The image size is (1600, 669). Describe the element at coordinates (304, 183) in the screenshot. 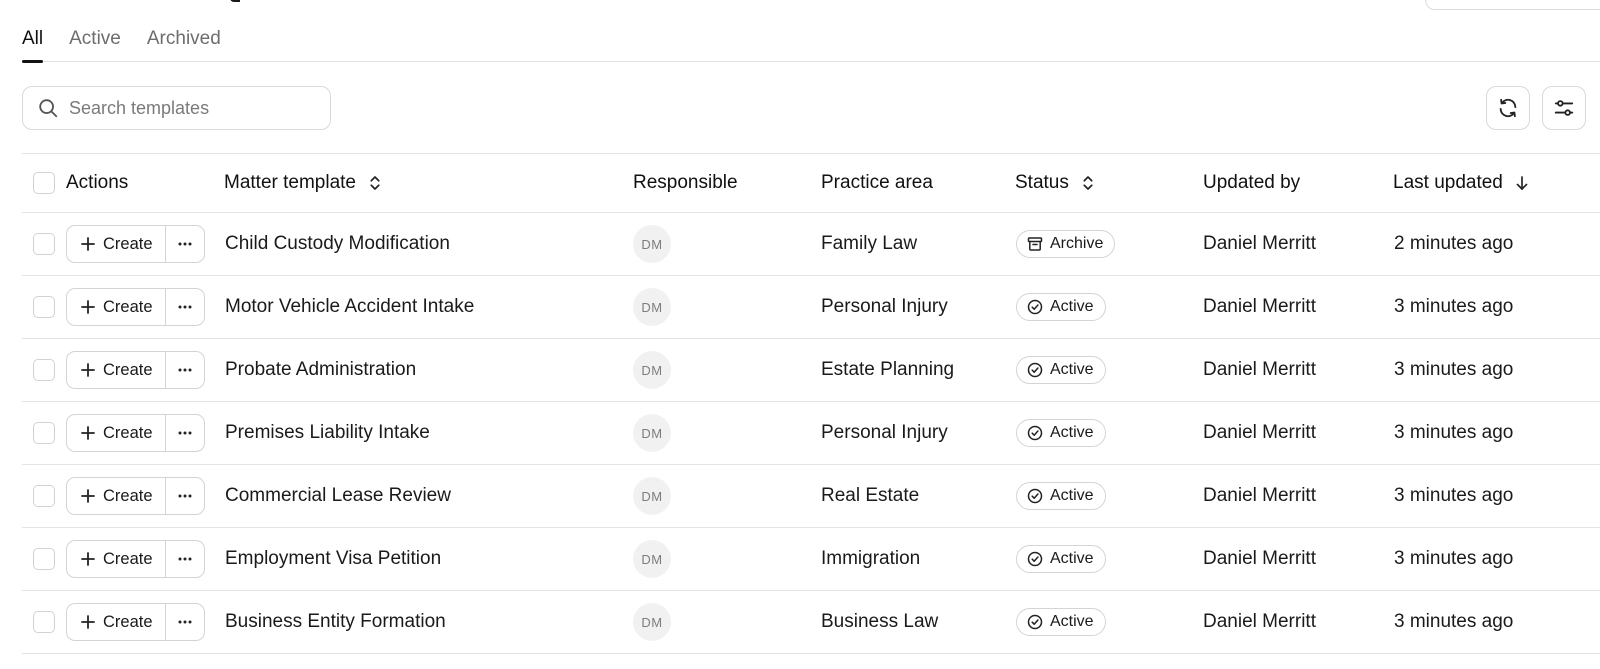

I see `column-matter-template: Matter template` at that location.